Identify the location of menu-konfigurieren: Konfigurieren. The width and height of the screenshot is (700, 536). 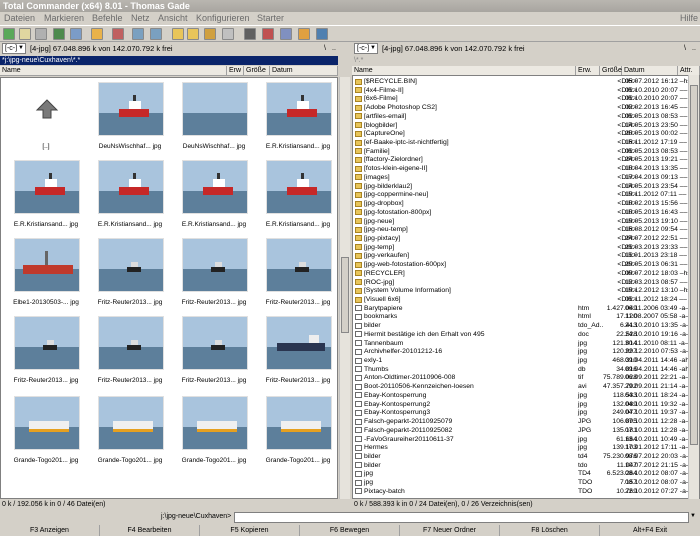
(223, 18).